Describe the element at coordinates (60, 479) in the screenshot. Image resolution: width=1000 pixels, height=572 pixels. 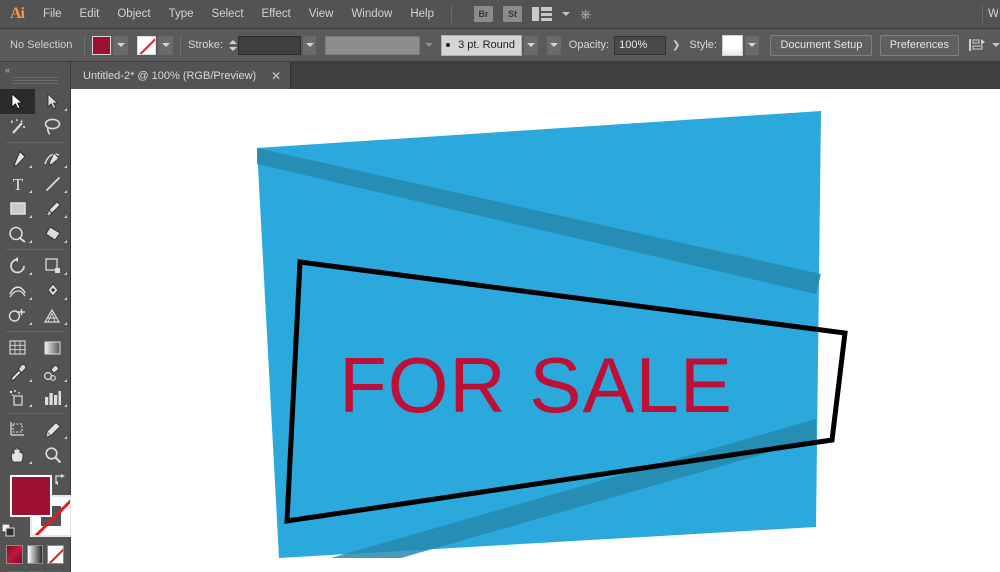
I see `swap-fill-stroke-icon` at that location.